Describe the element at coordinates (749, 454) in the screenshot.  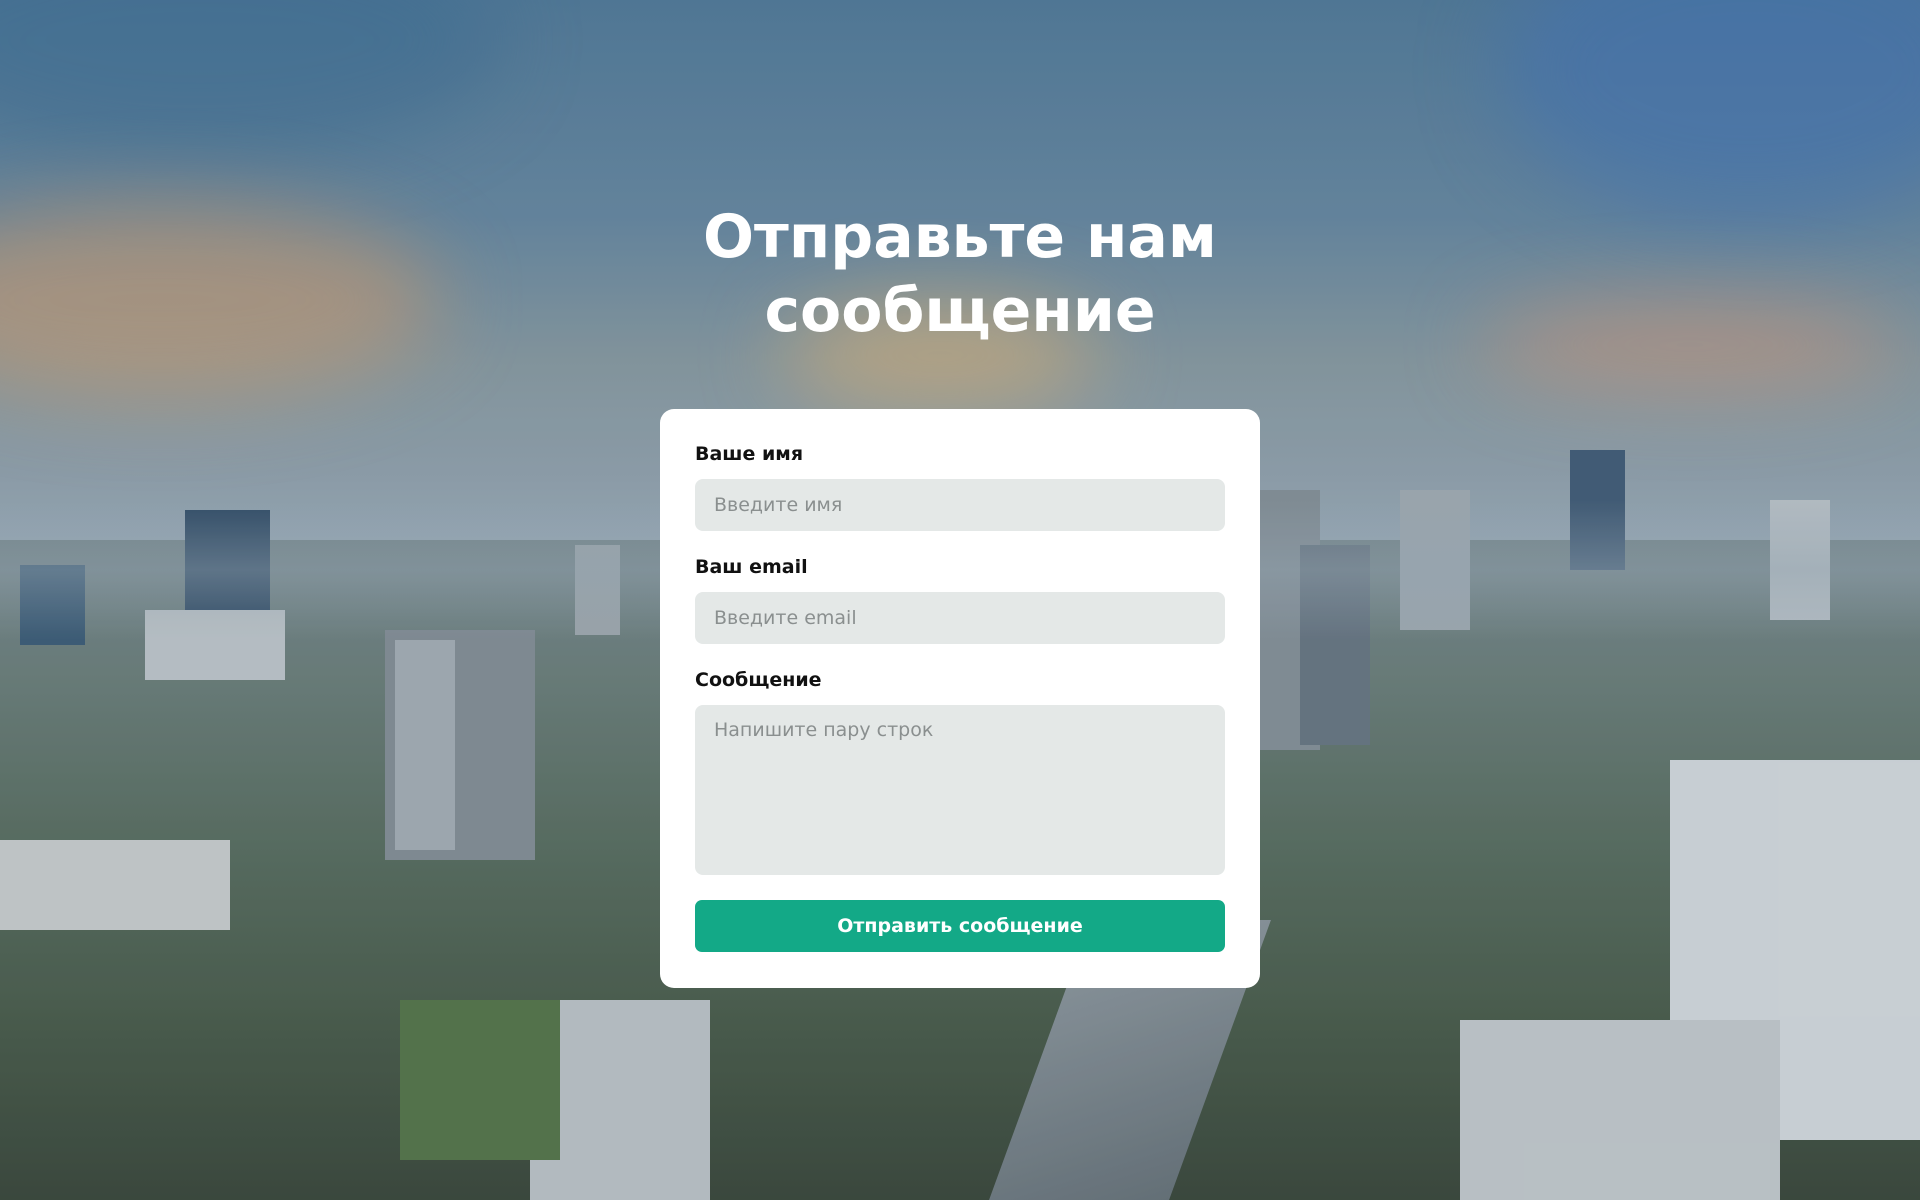
I see `name-label: Ваше имя` at that location.